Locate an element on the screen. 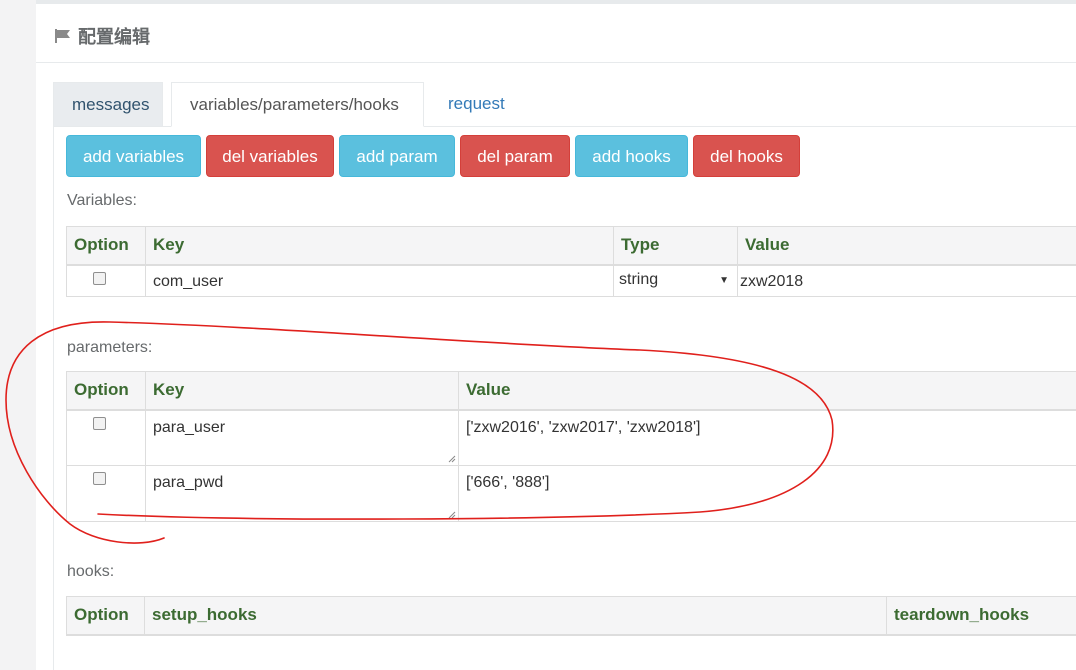  key-value: para_user is located at coordinates (189, 427).